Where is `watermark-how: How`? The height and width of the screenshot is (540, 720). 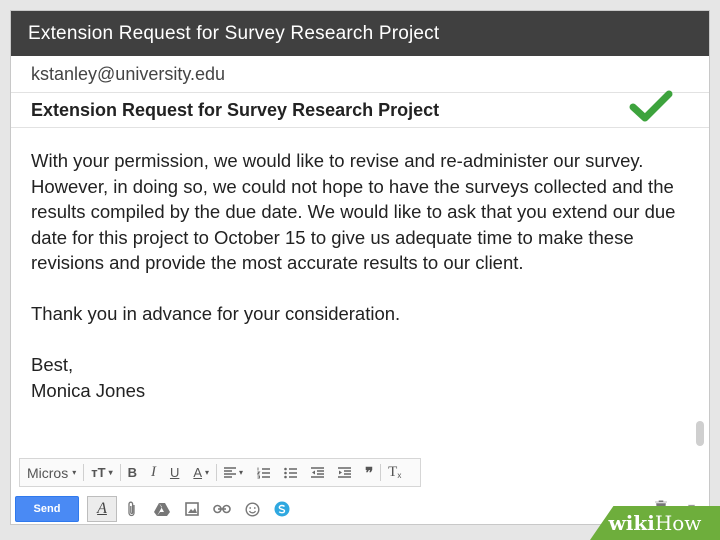
watermark-how: How is located at coordinates (678, 523).